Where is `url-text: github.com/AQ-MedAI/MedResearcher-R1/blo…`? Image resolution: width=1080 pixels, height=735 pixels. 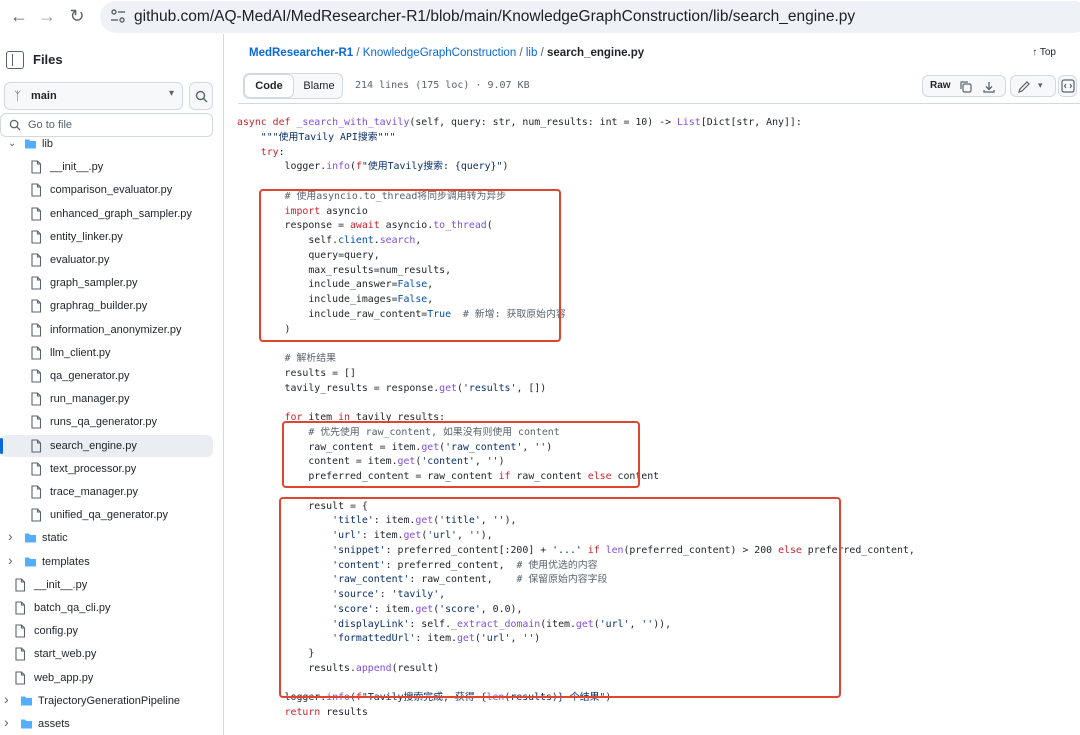
url-text: github.com/AQ-MedAI/MedResearcher-R1/blo… is located at coordinates (494, 17).